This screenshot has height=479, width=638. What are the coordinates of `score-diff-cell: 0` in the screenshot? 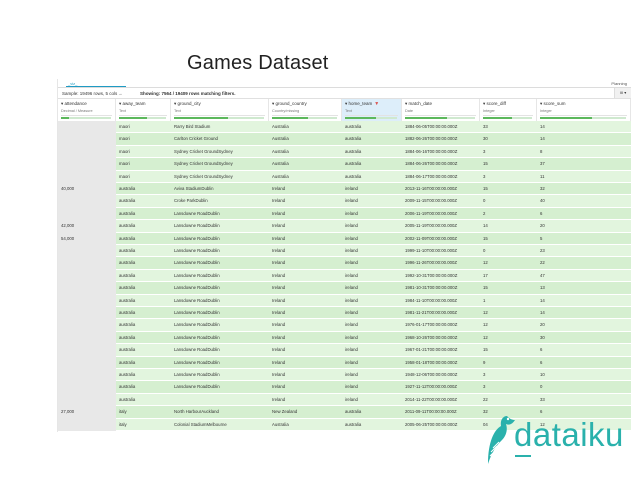 It's located at (508, 251).